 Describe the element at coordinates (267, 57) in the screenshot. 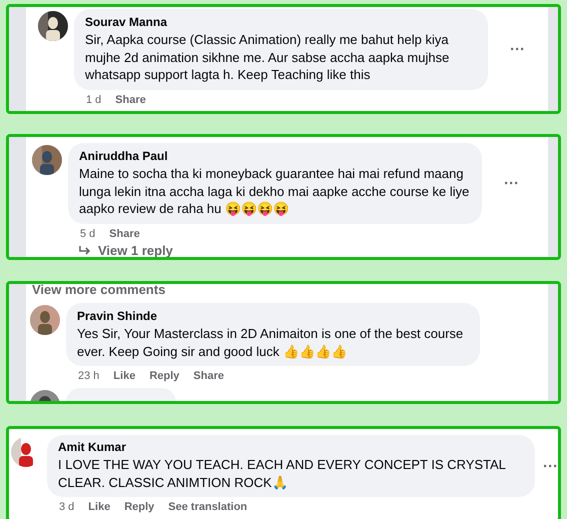

I see `comment-text: Sir, Aapka course (Classic Animation) really me bahut help kiya mujhe 2d animation sikhne me. Aur sabse accha aapka mujhse whatsapp support lagta h. Keep Teaching like this` at that location.